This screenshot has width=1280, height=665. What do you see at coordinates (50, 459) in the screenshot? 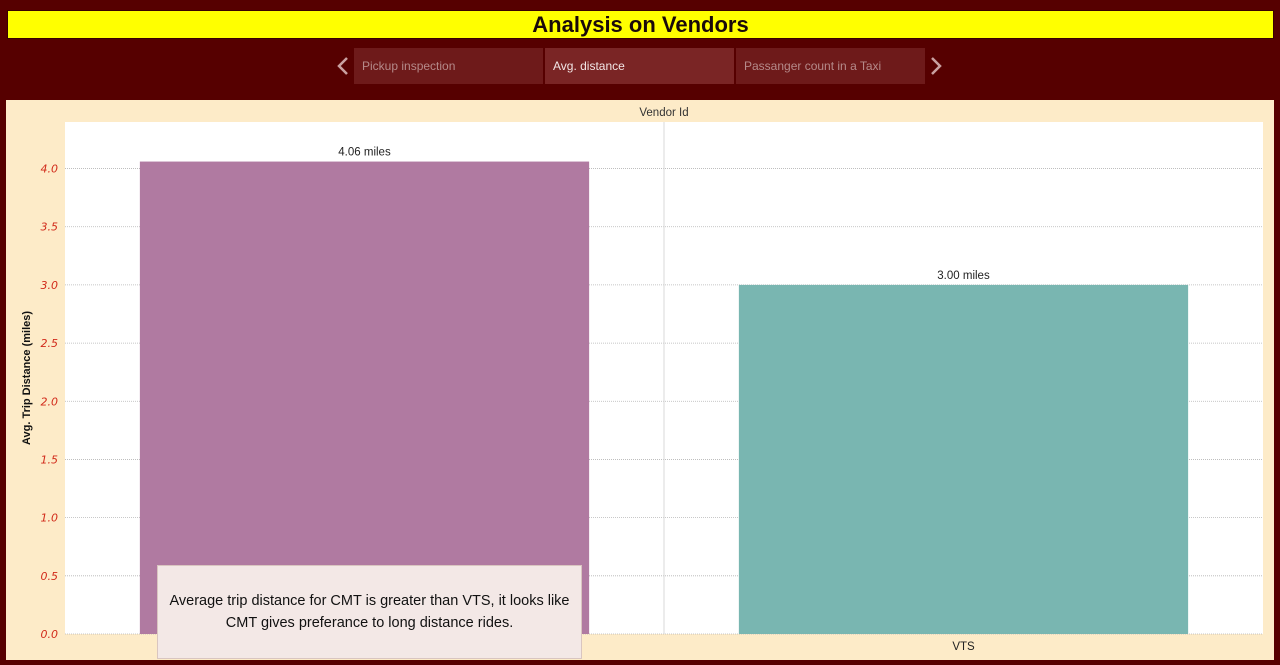
I see `y-tick-label: 1.5` at bounding box center [50, 459].